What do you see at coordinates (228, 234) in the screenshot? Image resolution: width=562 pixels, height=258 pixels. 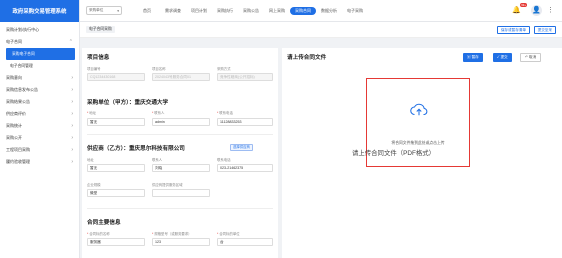 I see `subject-unit-label: * 合同标的单位` at bounding box center [228, 234].